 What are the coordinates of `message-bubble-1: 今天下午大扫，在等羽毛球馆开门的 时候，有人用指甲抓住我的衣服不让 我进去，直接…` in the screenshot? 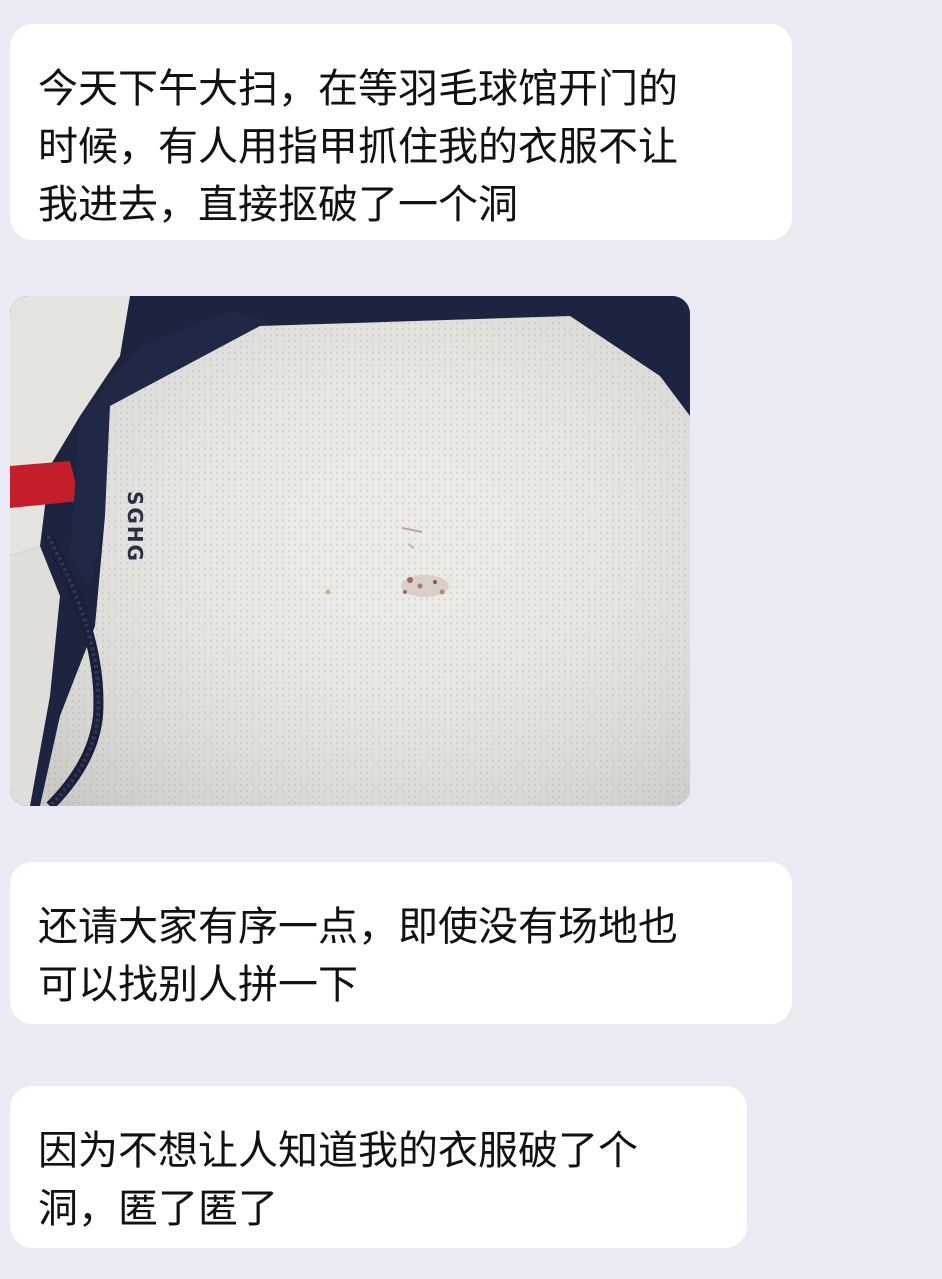 It's located at (401, 132).